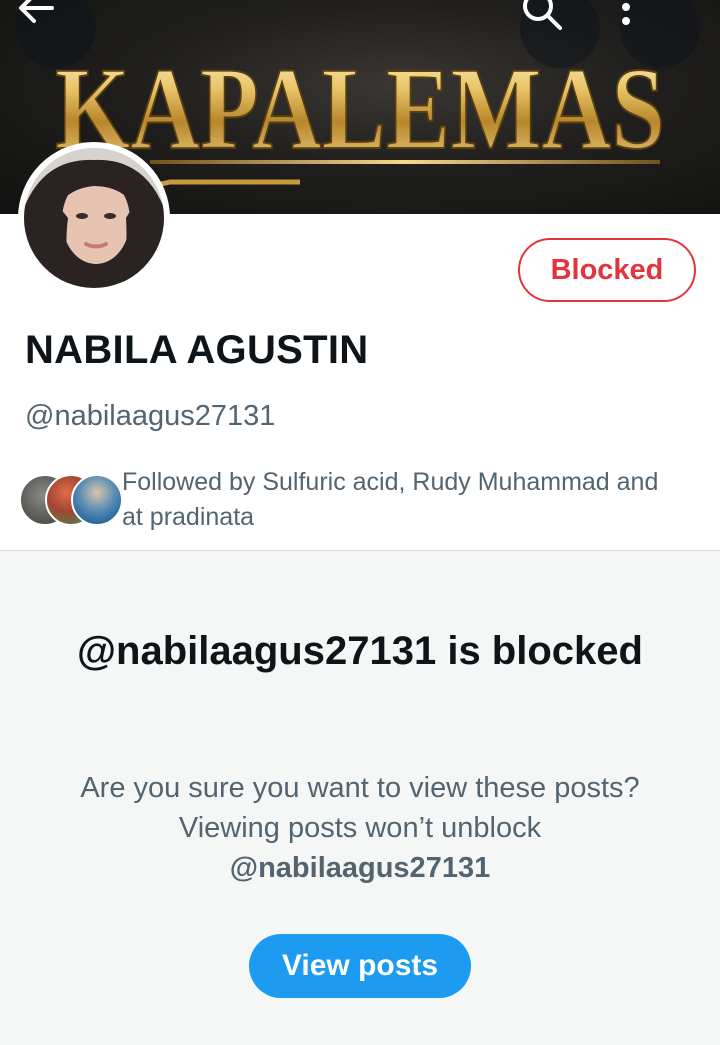 The image size is (720, 1045). I want to click on profile-avatar, so click(94, 218).